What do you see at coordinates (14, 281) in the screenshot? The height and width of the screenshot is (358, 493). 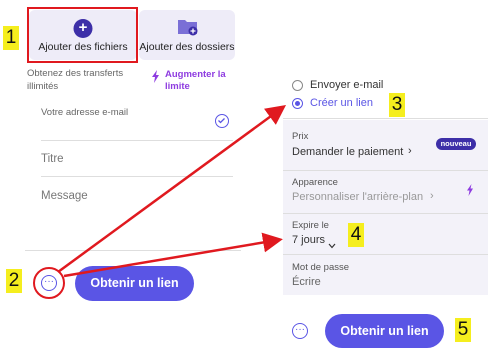 I see `step-label-2: 2` at bounding box center [14, 281].